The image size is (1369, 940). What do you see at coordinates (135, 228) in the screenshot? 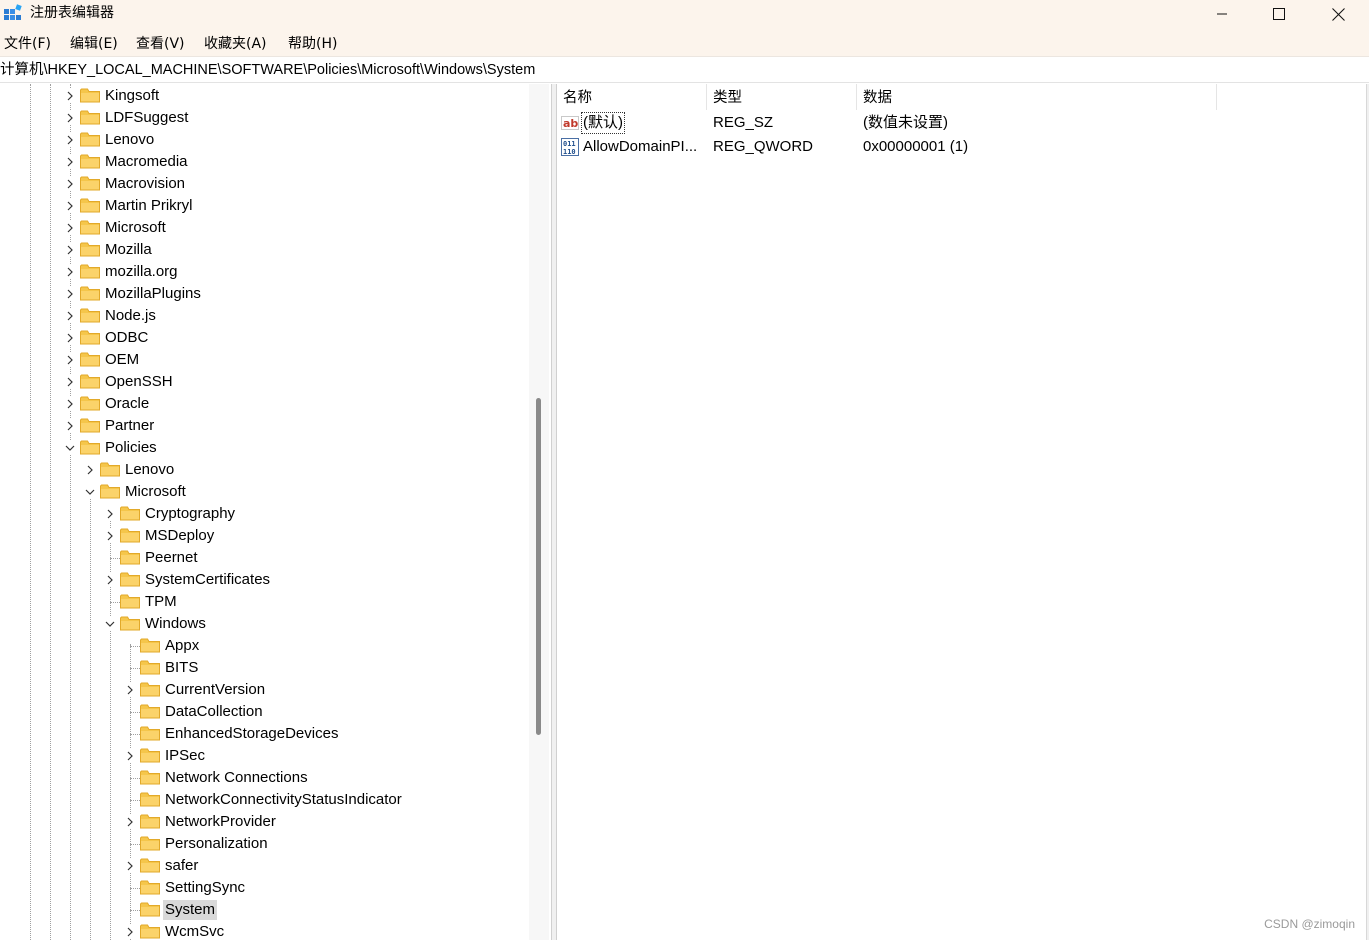
I see `tree-node-label: Microsoft` at bounding box center [135, 228].